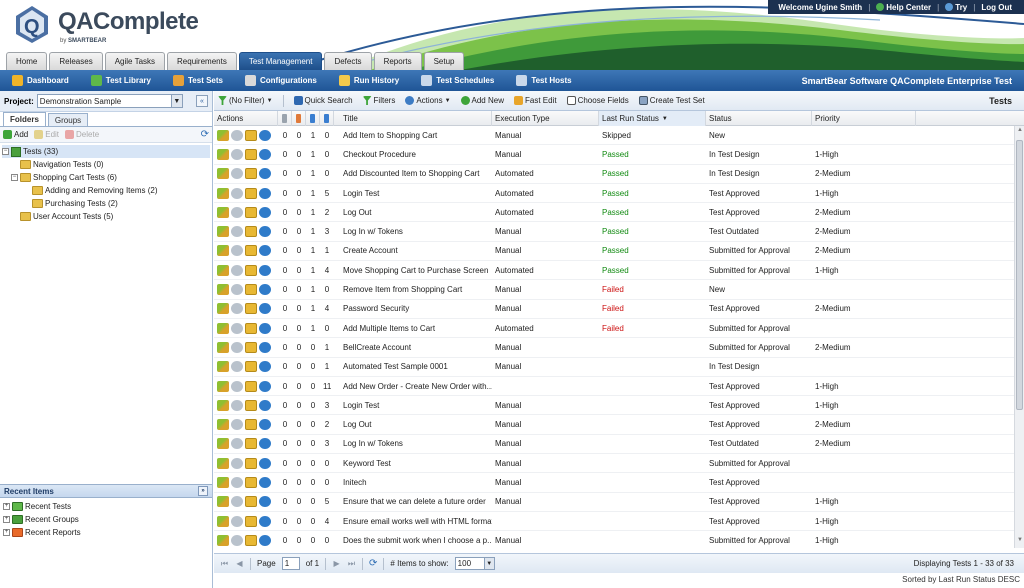  I want to click on tab-groups: Groups, so click(68, 119).